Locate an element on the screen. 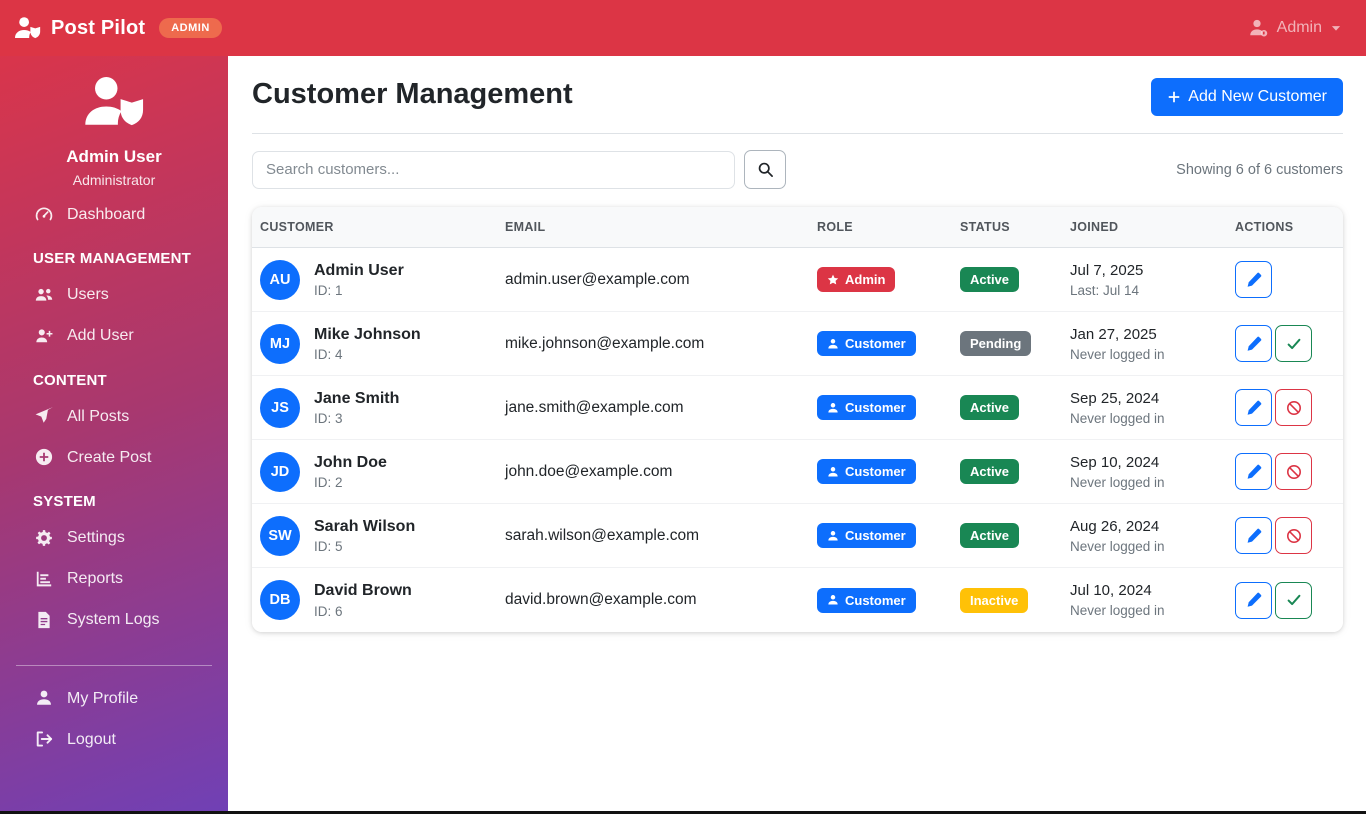 This screenshot has height=814, width=1366. file-text-icon is located at coordinates (44, 620).